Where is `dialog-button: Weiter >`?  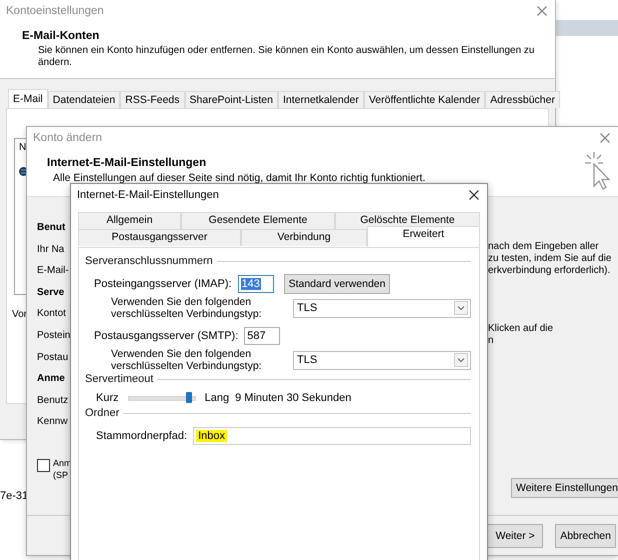 dialog-button: Weiter > is located at coordinates (515, 536).